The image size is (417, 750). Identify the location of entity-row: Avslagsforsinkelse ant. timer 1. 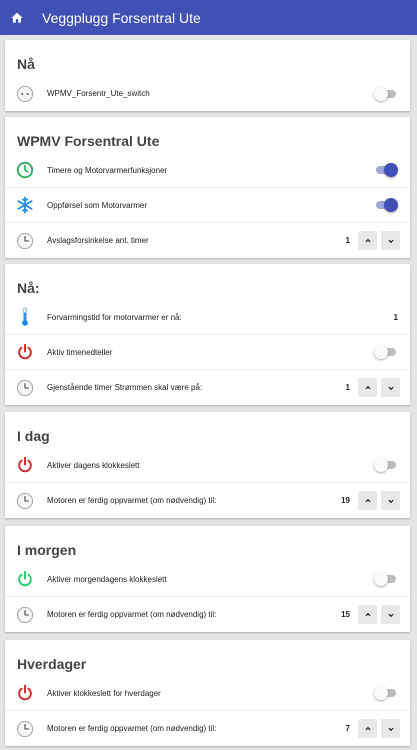
(207, 240).